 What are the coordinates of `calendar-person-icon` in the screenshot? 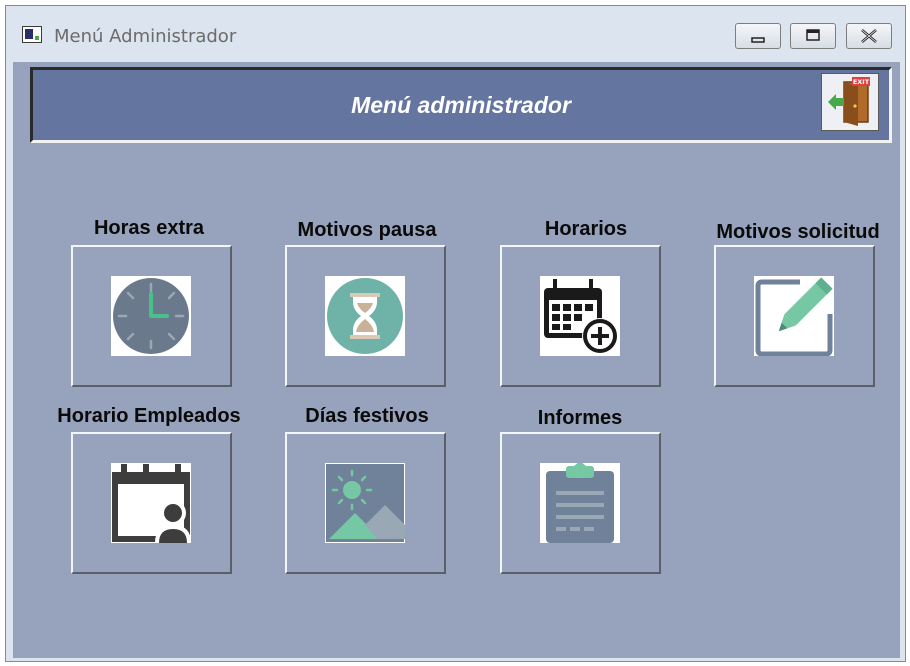 It's located at (151, 503).